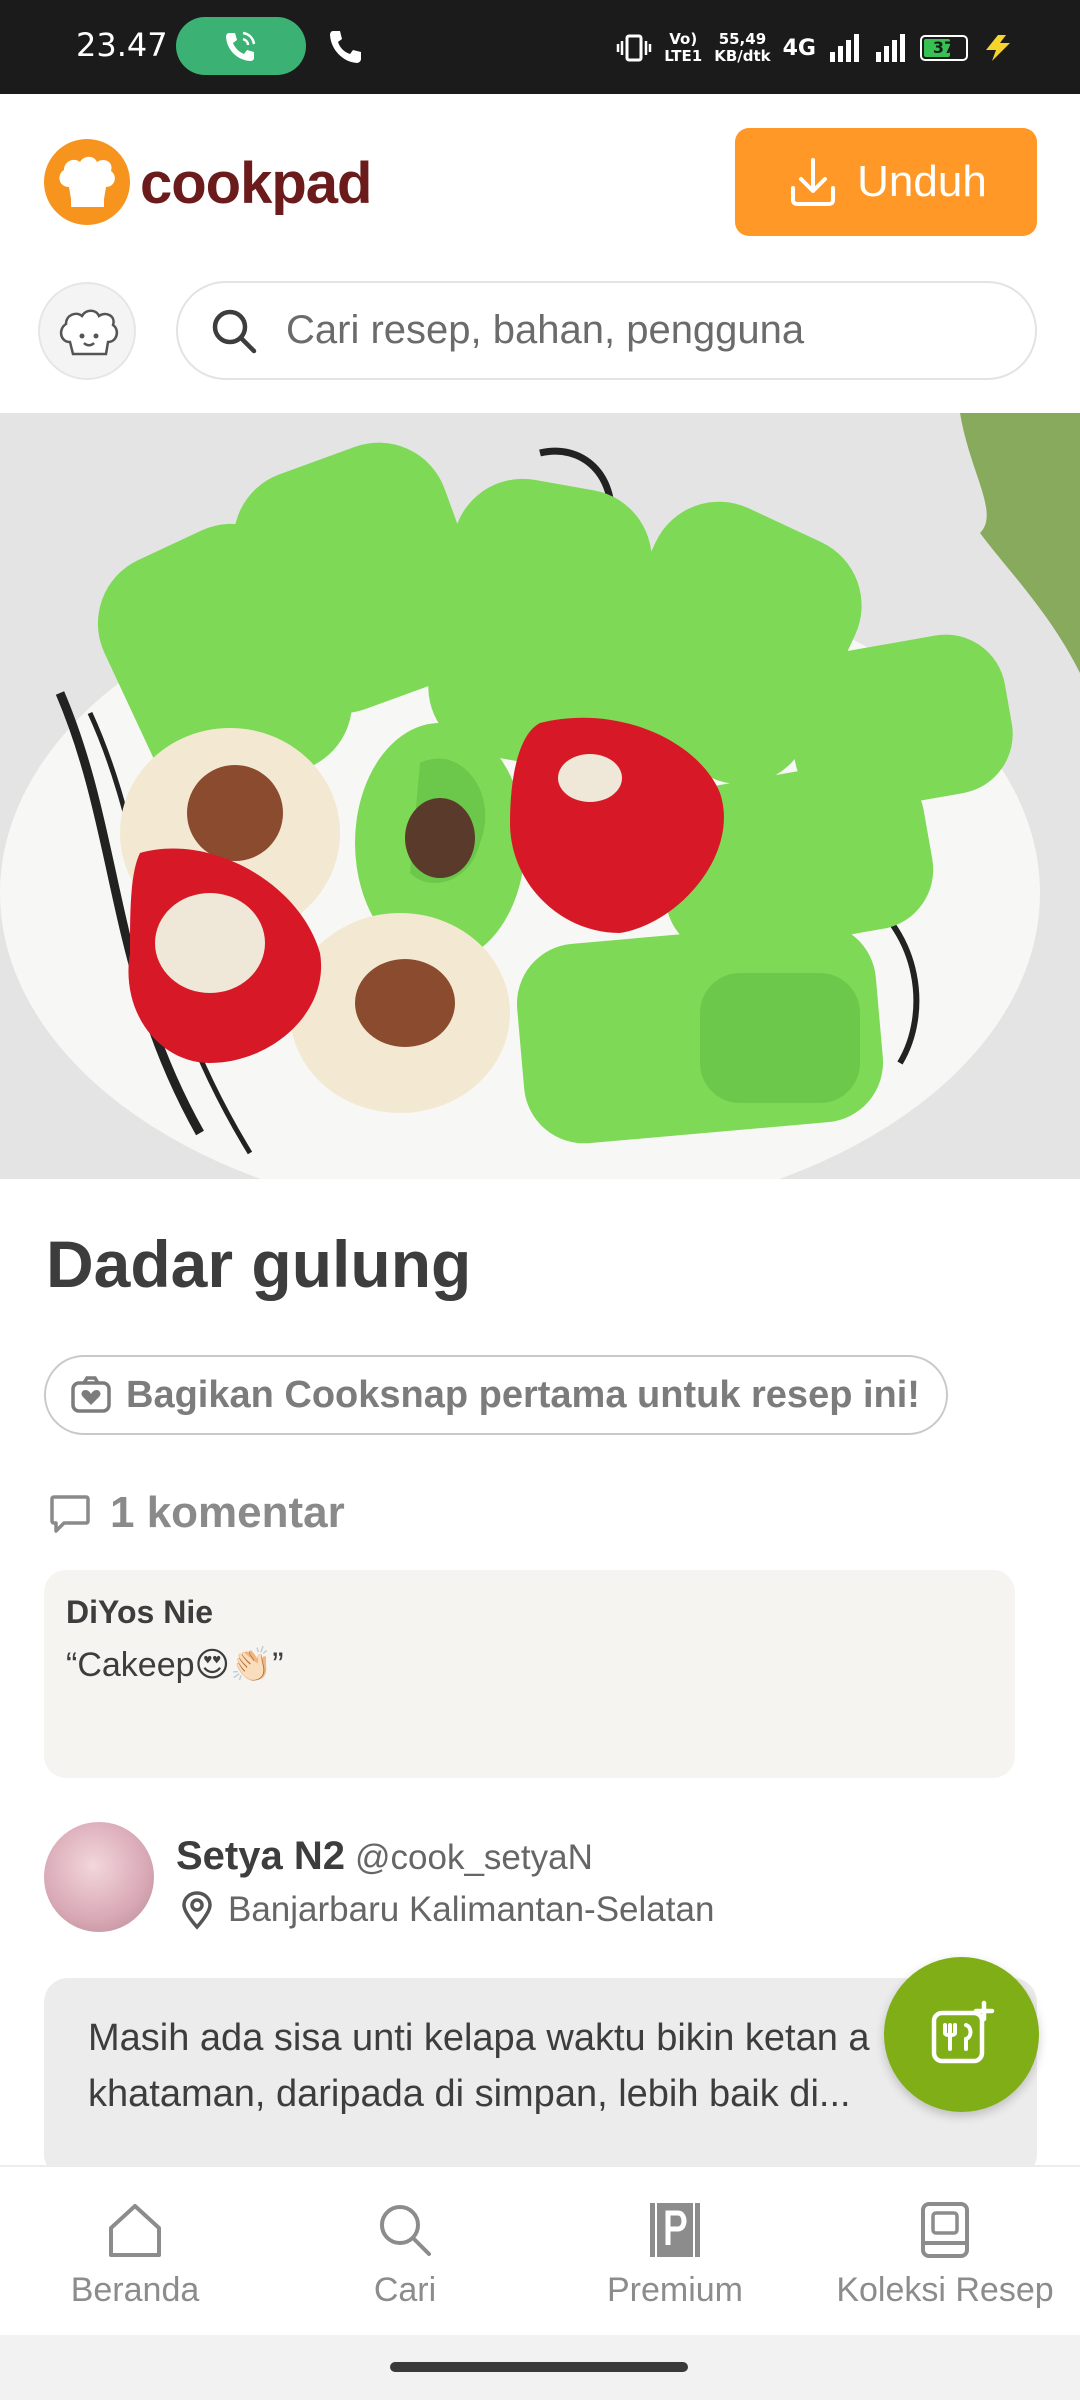 Image resolution: width=1080 pixels, height=2400 pixels. Describe the element at coordinates (197, 1910) in the screenshot. I see `location-pin-icon` at that location.